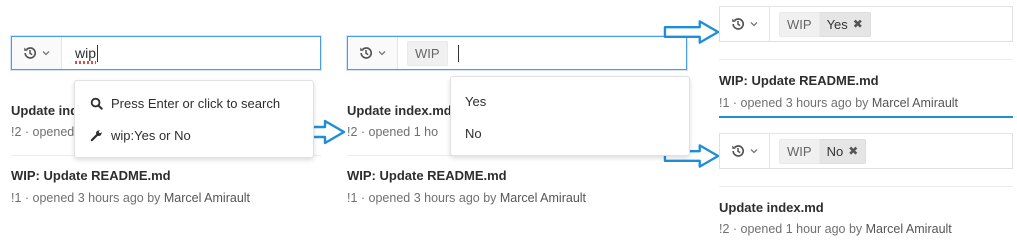  I want to click on filter-input: WIP Yes ✖, so click(891, 24).